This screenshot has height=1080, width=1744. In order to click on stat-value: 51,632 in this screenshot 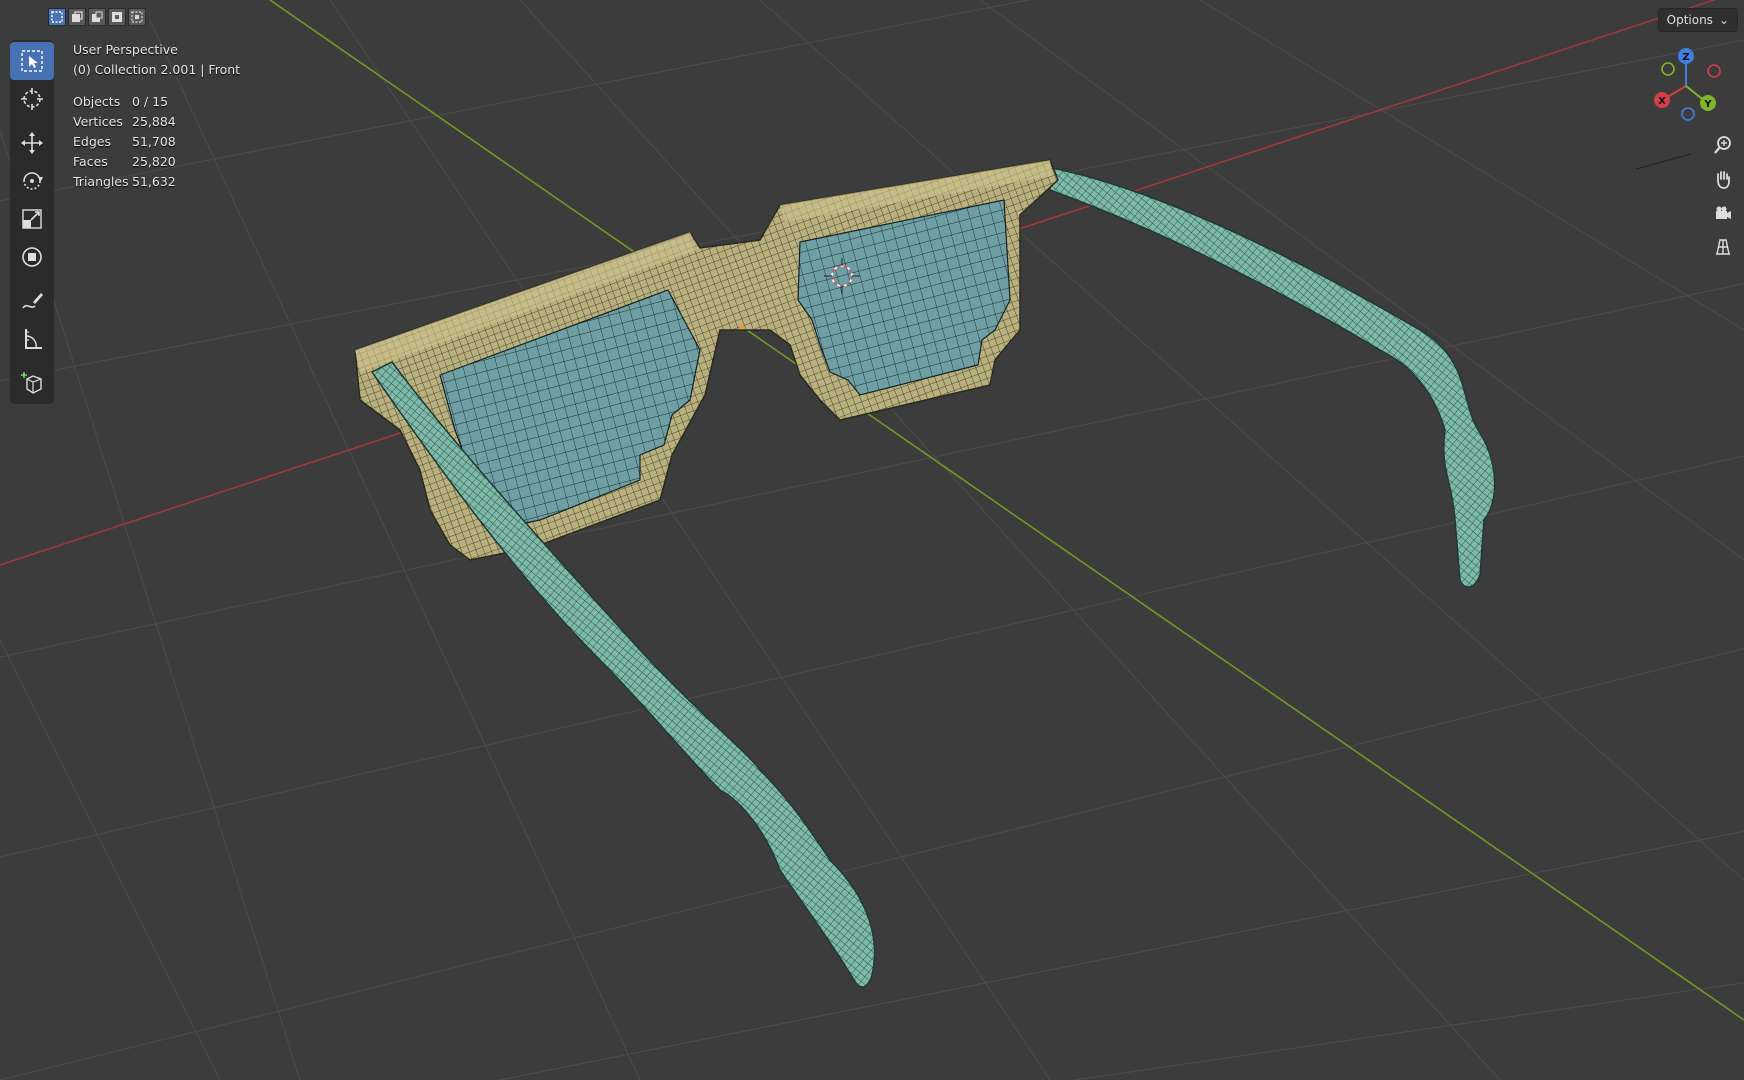, I will do `click(154, 181)`.